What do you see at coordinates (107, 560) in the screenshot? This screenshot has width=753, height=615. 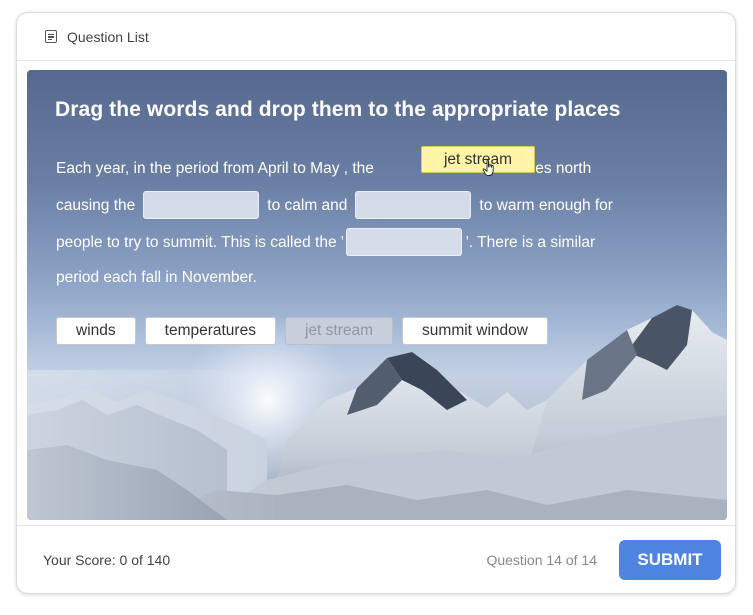 I see `score-text: Your Score: 0 of 140` at bounding box center [107, 560].